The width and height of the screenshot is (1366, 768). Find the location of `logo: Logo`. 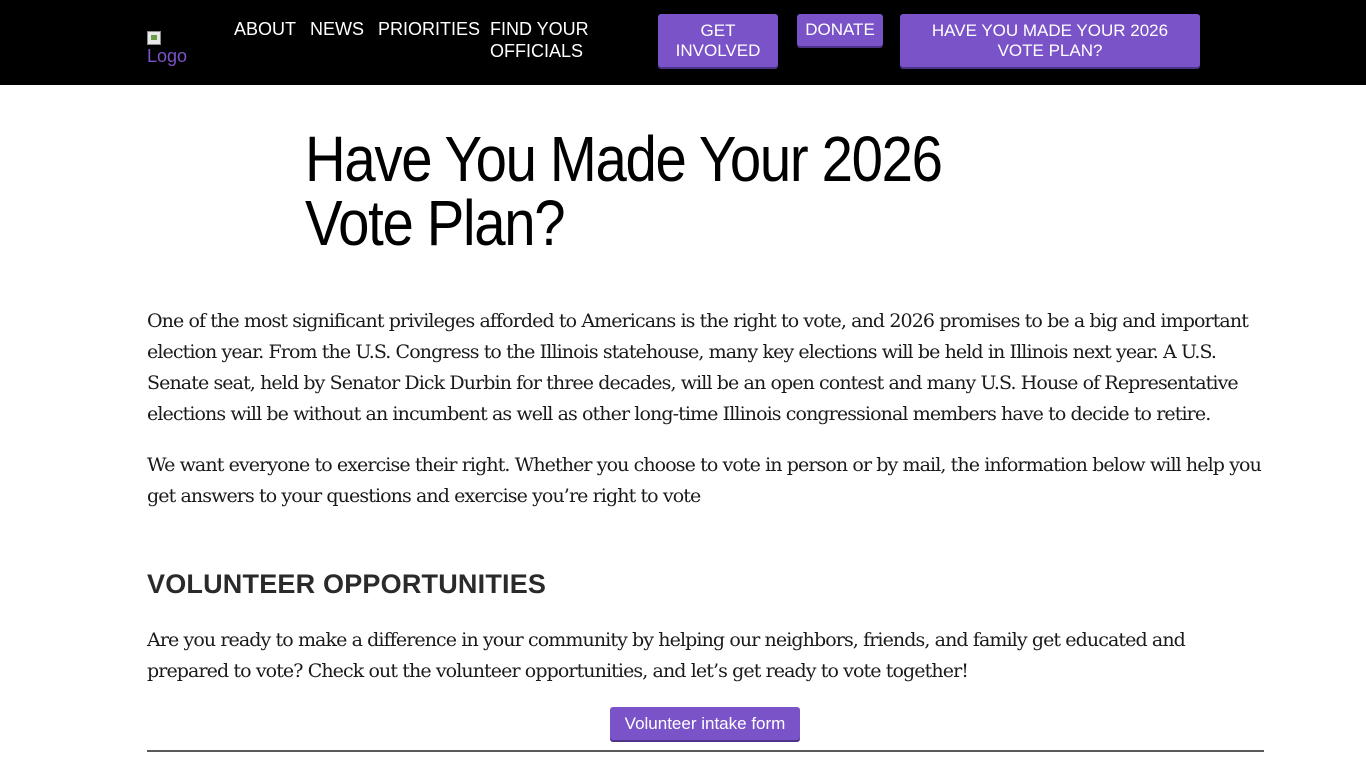

logo: Logo is located at coordinates (168, 49).